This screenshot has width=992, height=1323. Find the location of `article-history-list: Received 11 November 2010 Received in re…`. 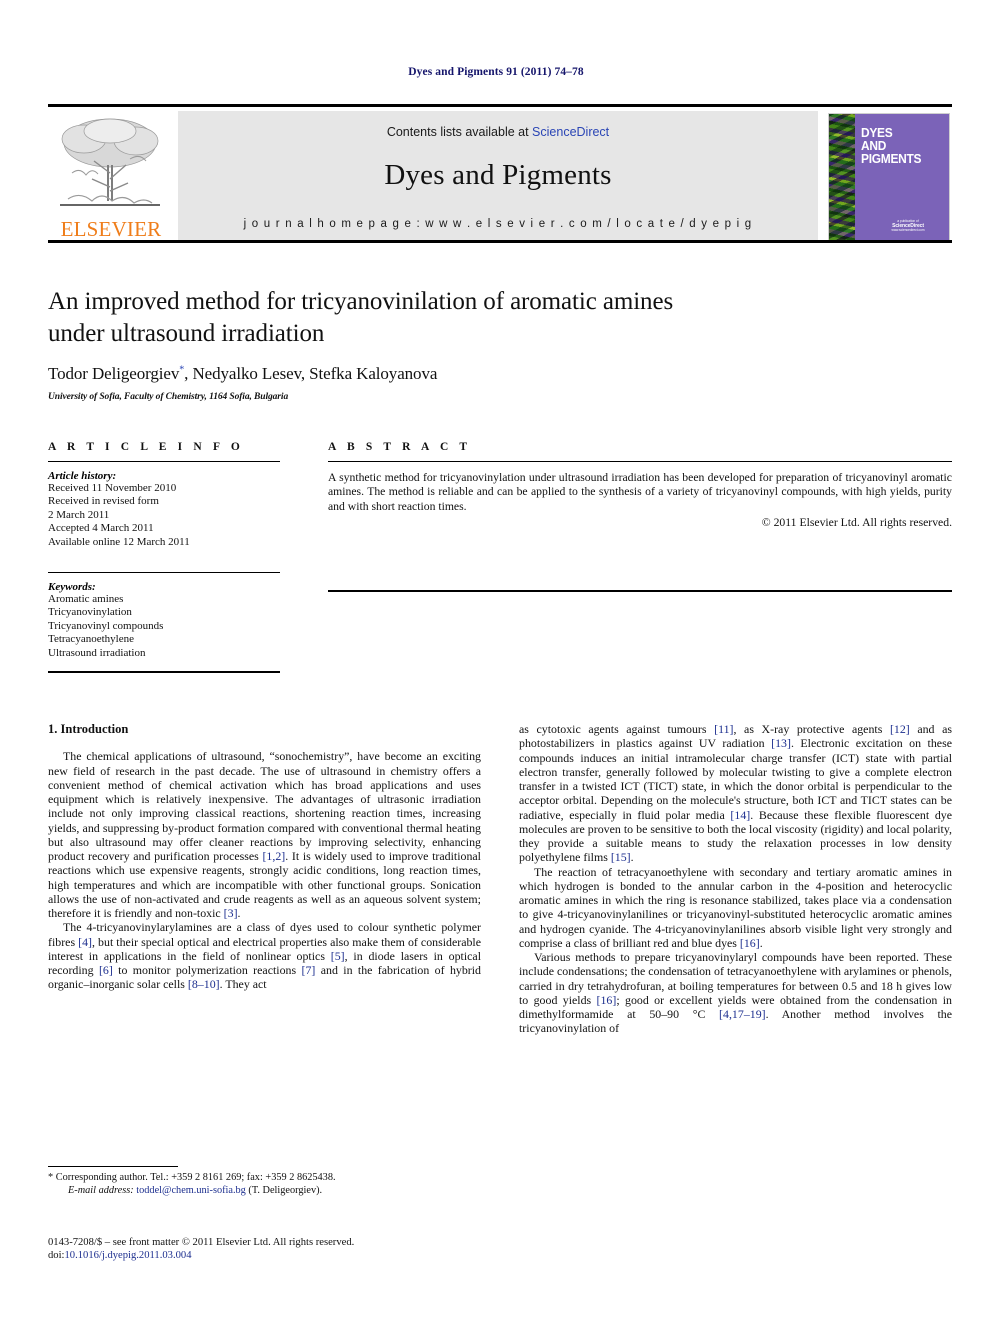

article-history-list: Received 11 November 2010 Received in re… is located at coordinates (164, 515).